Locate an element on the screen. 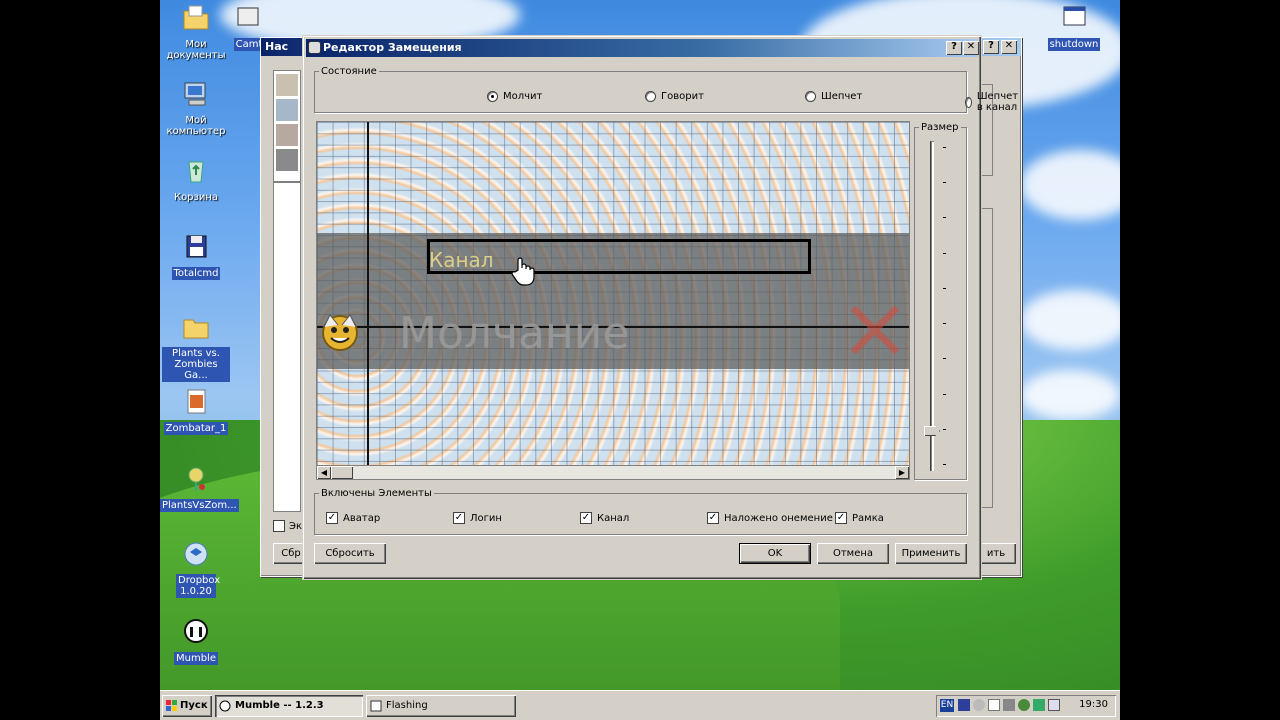 Image resolution: width=1280 pixels, height=720 pixels. clock: 19:30 is located at coordinates (1093, 704).